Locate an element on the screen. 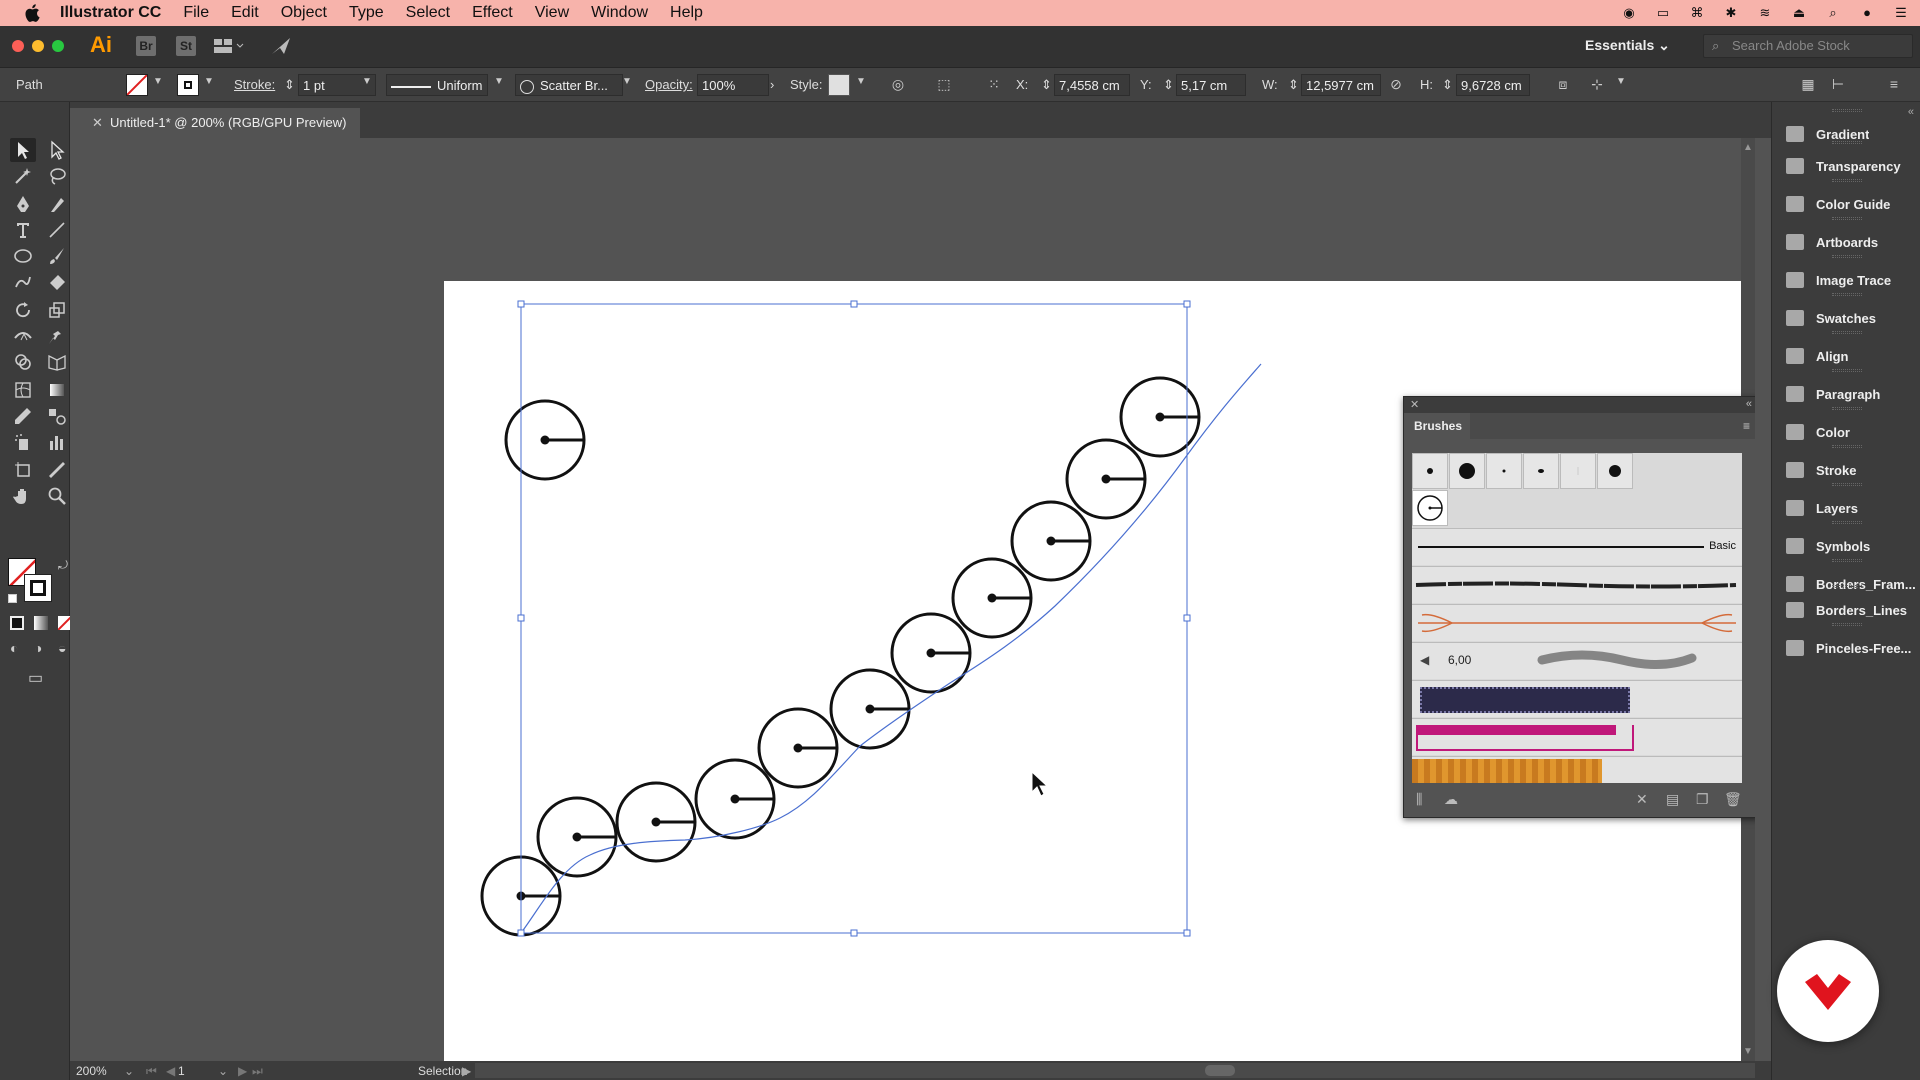  bluetooth-icon: ✱ is located at coordinates (1731, 13).